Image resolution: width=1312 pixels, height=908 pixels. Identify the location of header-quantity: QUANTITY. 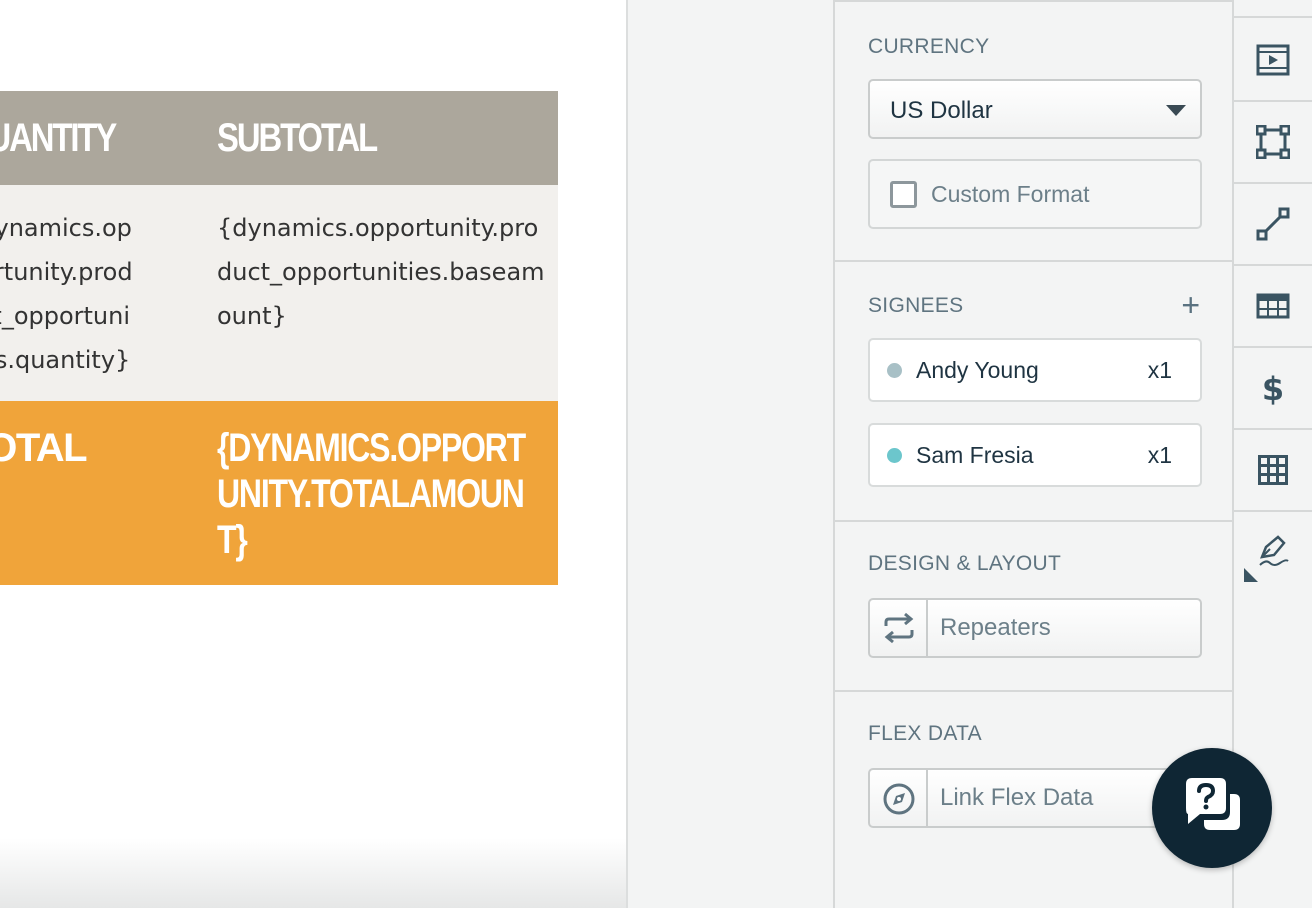
(58, 138).